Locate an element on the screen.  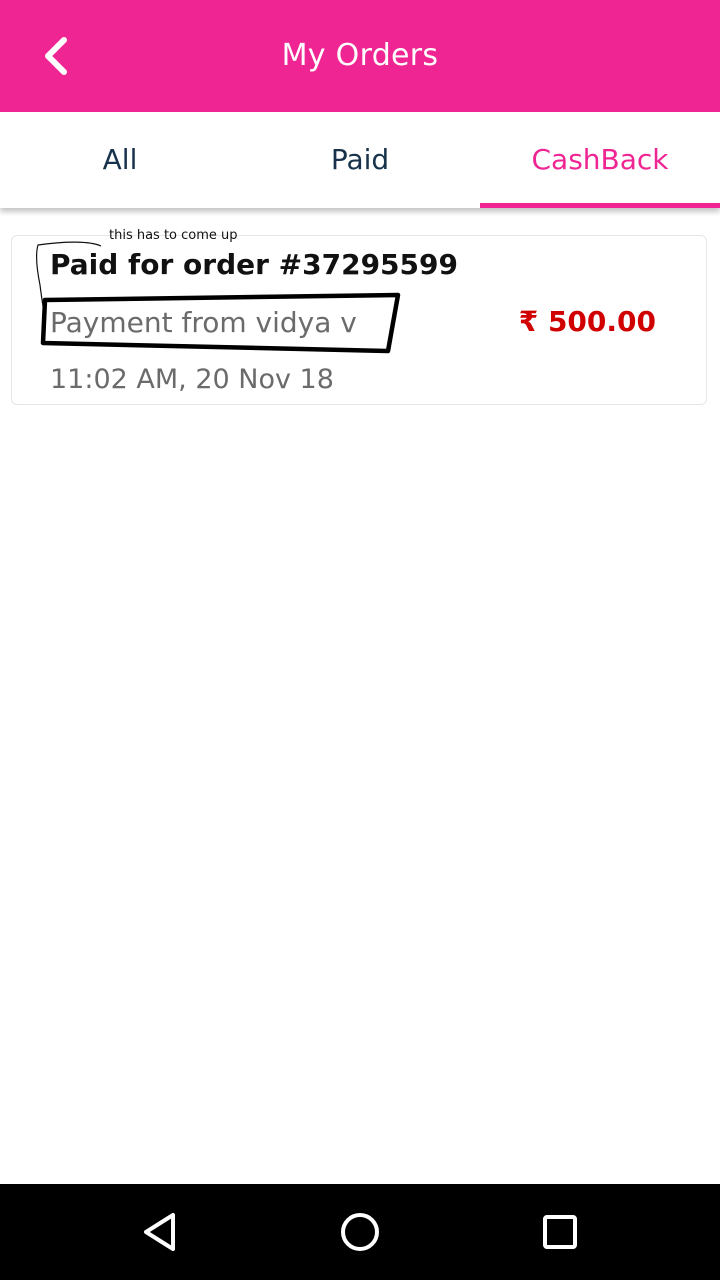
nav-back-button is located at coordinates (160, 1232).